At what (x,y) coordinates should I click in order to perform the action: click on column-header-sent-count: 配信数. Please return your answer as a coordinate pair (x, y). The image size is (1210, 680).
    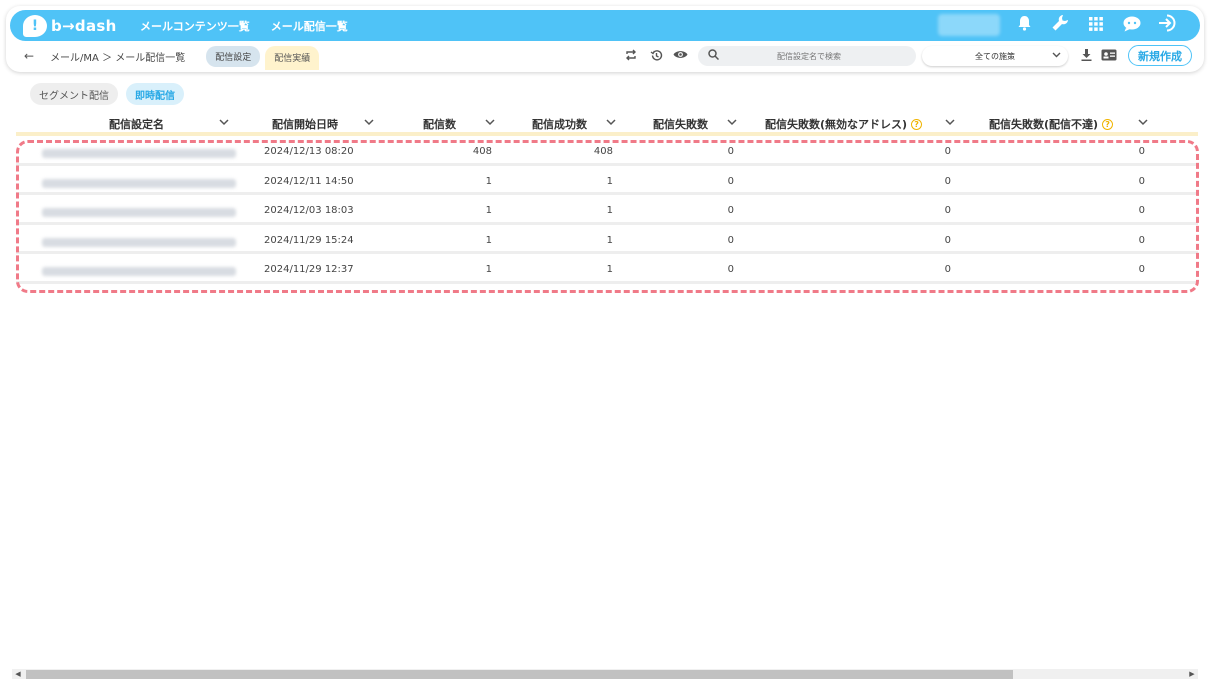
    Looking at the image, I should click on (439, 124).